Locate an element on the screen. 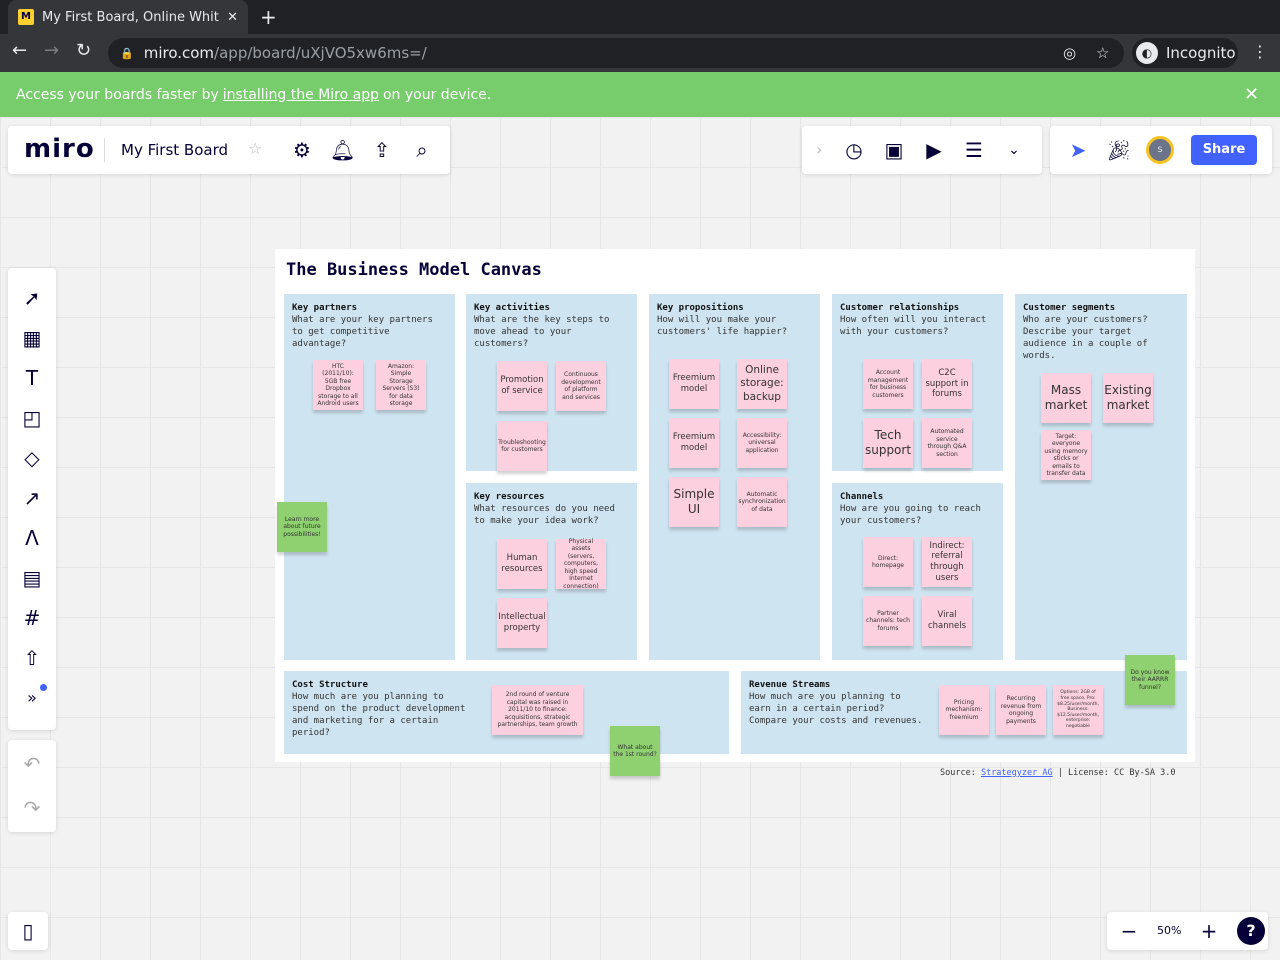  board-header-panel: miro My First Board ☆ ⚙ 🔔︎ ⇪ ⌕ is located at coordinates (229, 150).